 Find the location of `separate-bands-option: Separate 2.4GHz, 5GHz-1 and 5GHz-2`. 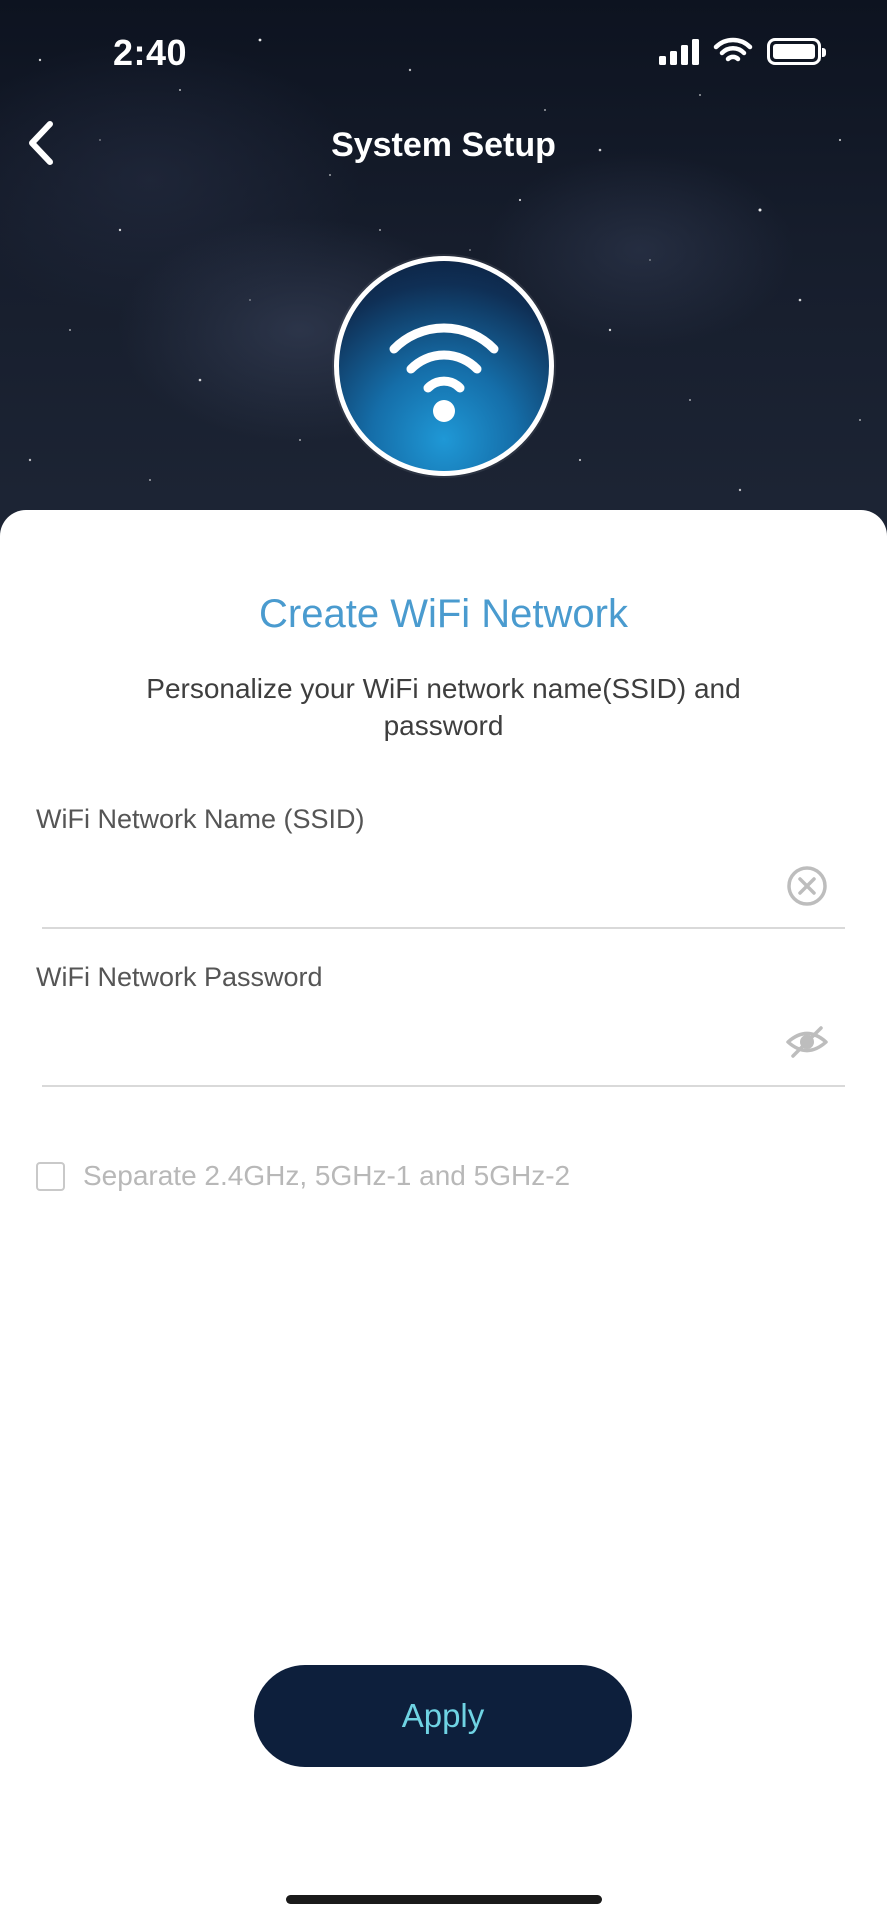

separate-bands-option: Separate 2.4GHz, 5GHz-1 and 5GHz-2 is located at coordinates (303, 1176).